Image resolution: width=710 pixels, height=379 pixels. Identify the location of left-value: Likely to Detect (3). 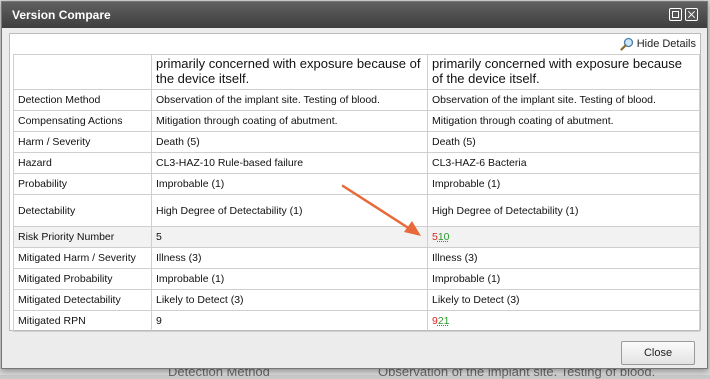
(289, 300).